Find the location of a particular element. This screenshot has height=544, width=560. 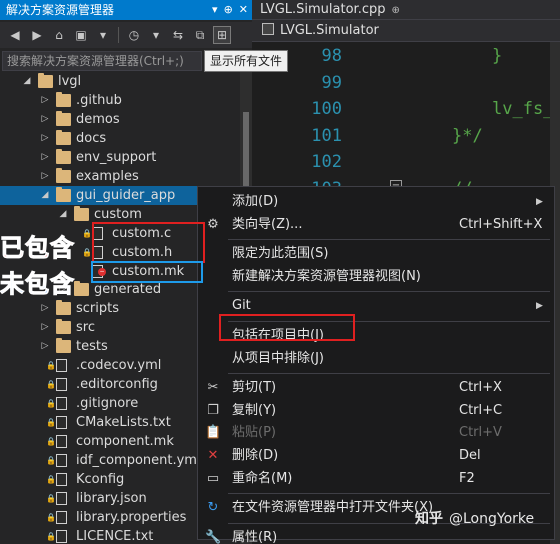

tree-folder: ▷ examples is located at coordinates (120, 176).